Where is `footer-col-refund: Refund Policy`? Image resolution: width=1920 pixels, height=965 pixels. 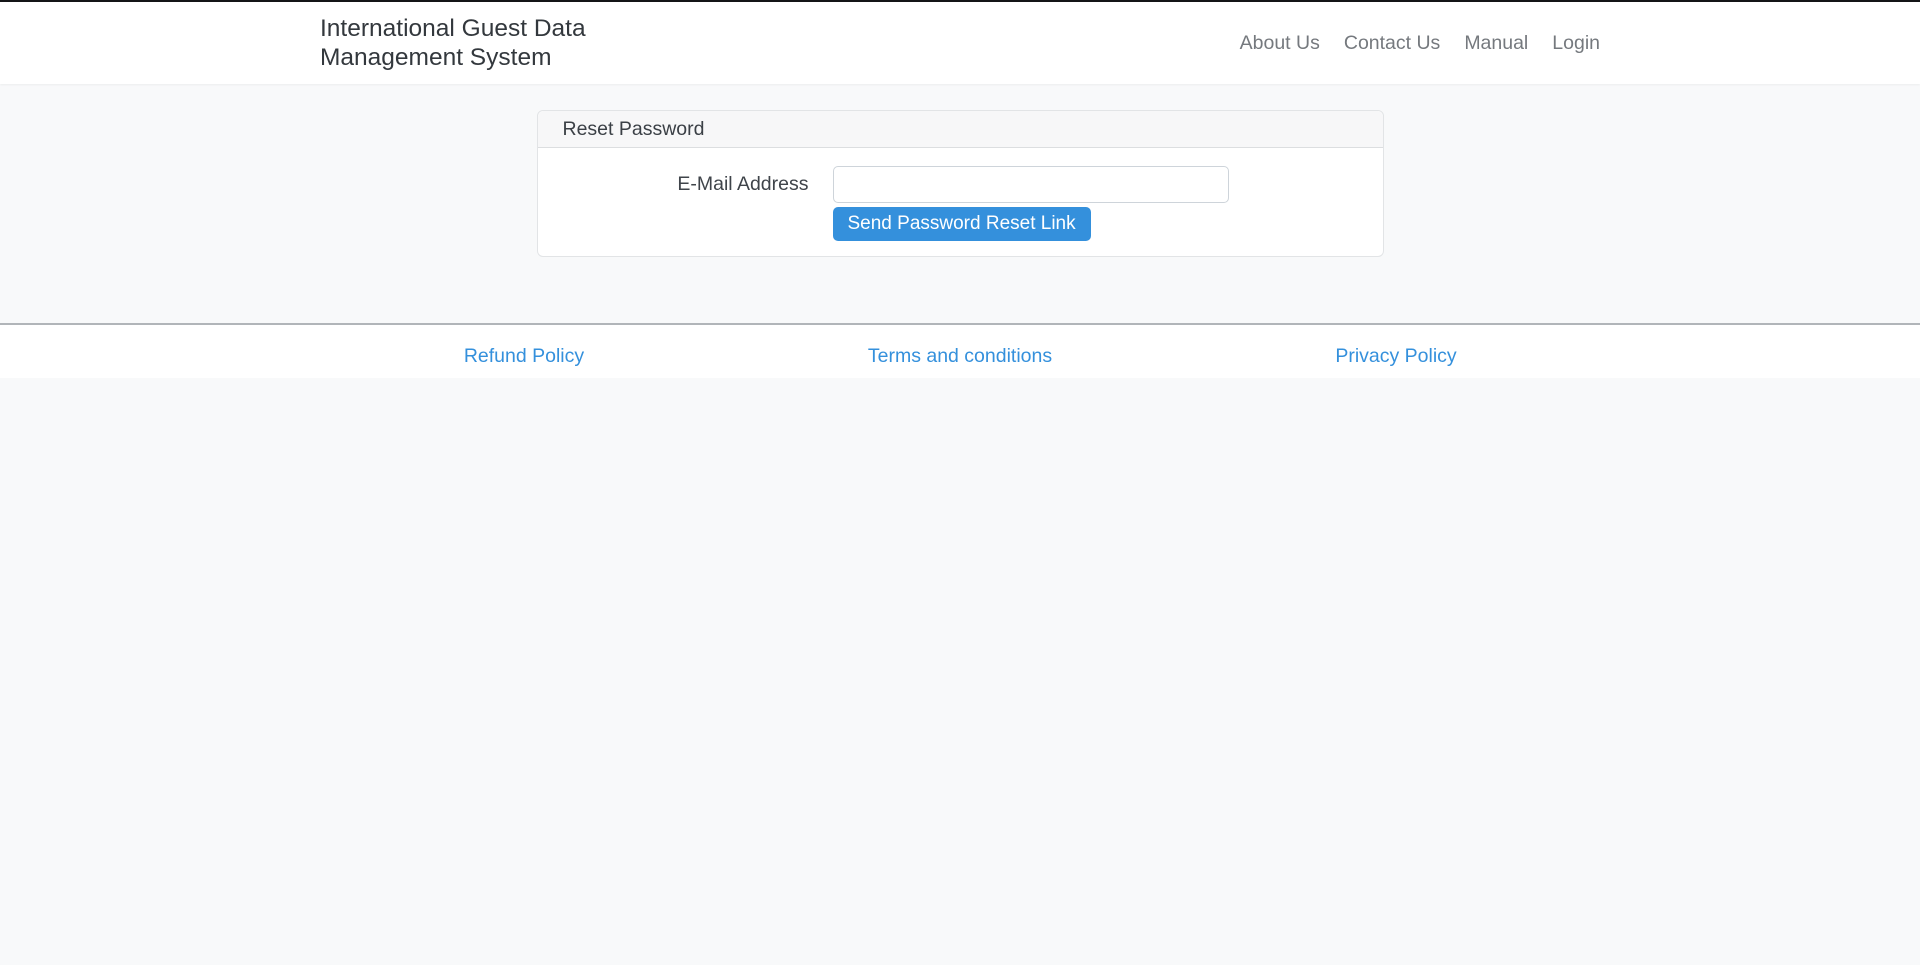 footer-col-refund: Refund Policy is located at coordinates (524, 346).